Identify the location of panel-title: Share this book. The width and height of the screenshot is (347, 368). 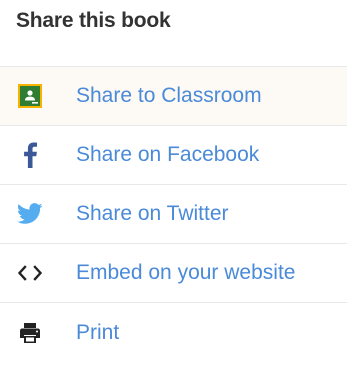
(93, 20).